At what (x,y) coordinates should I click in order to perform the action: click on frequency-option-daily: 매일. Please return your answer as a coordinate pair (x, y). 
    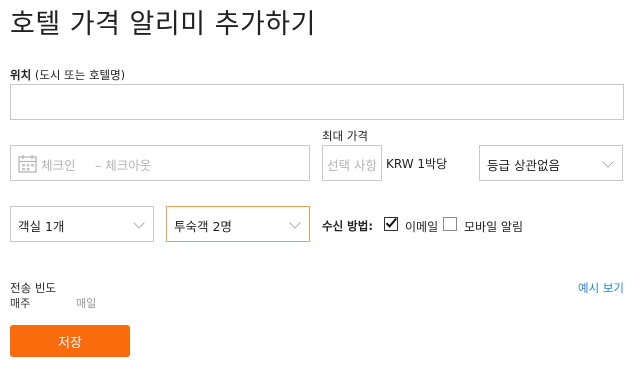
    Looking at the image, I should click on (86, 303).